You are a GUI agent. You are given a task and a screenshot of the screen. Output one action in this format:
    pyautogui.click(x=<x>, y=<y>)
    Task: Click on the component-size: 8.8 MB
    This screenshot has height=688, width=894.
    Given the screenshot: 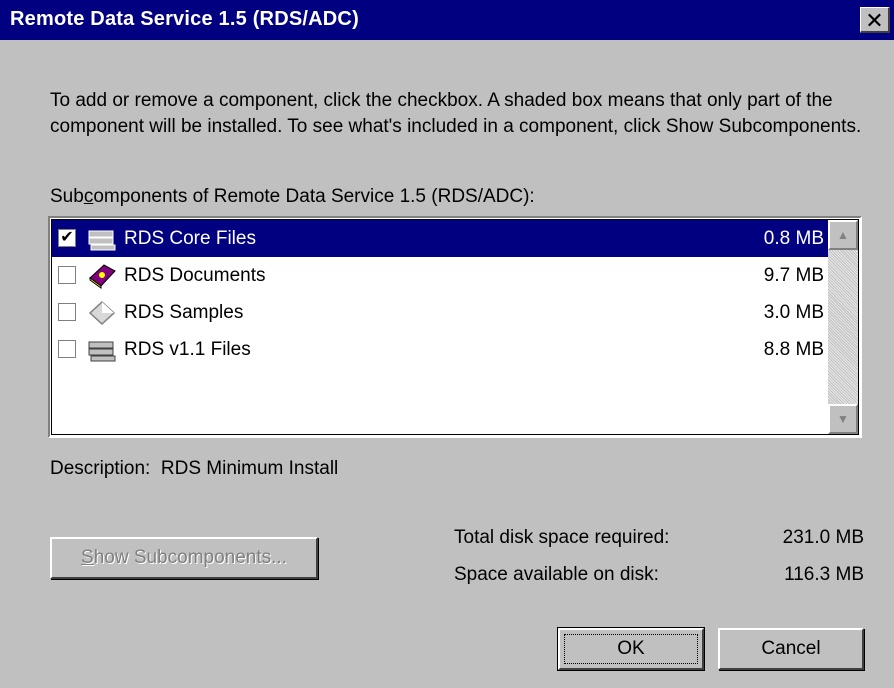 What is the action you would take?
    pyautogui.click(x=793, y=349)
    